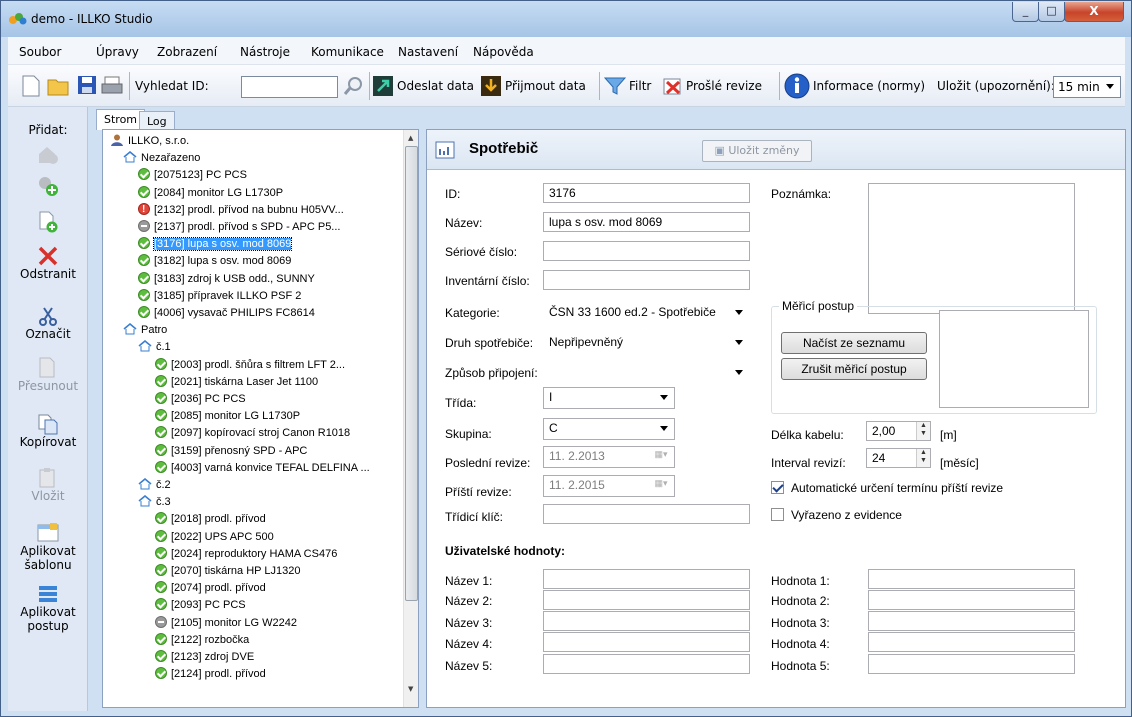  Describe the element at coordinates (424, 87) in the screenshot. I see `send-data-button: Odeslat data` at that location.